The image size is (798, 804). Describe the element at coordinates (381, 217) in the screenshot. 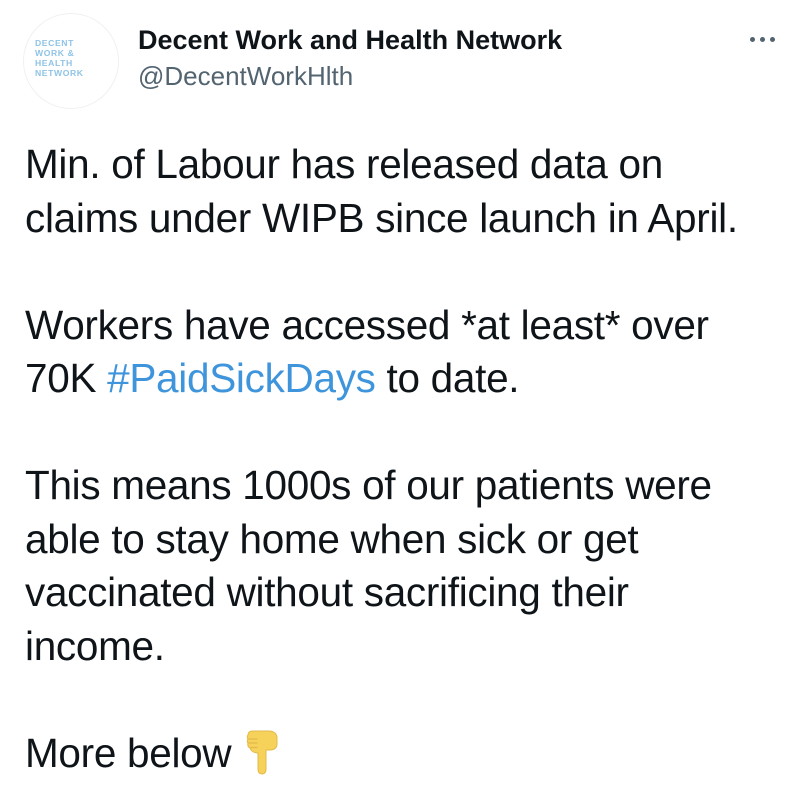

I see `tweet-line: claims under WIPB since launch in April.` at that location.